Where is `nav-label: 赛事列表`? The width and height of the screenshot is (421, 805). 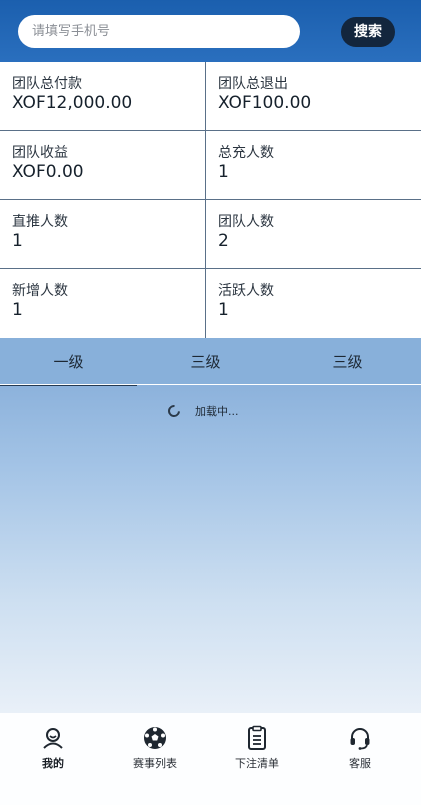 nav-label: 赛事列表 is located at coordinates (155, 763).